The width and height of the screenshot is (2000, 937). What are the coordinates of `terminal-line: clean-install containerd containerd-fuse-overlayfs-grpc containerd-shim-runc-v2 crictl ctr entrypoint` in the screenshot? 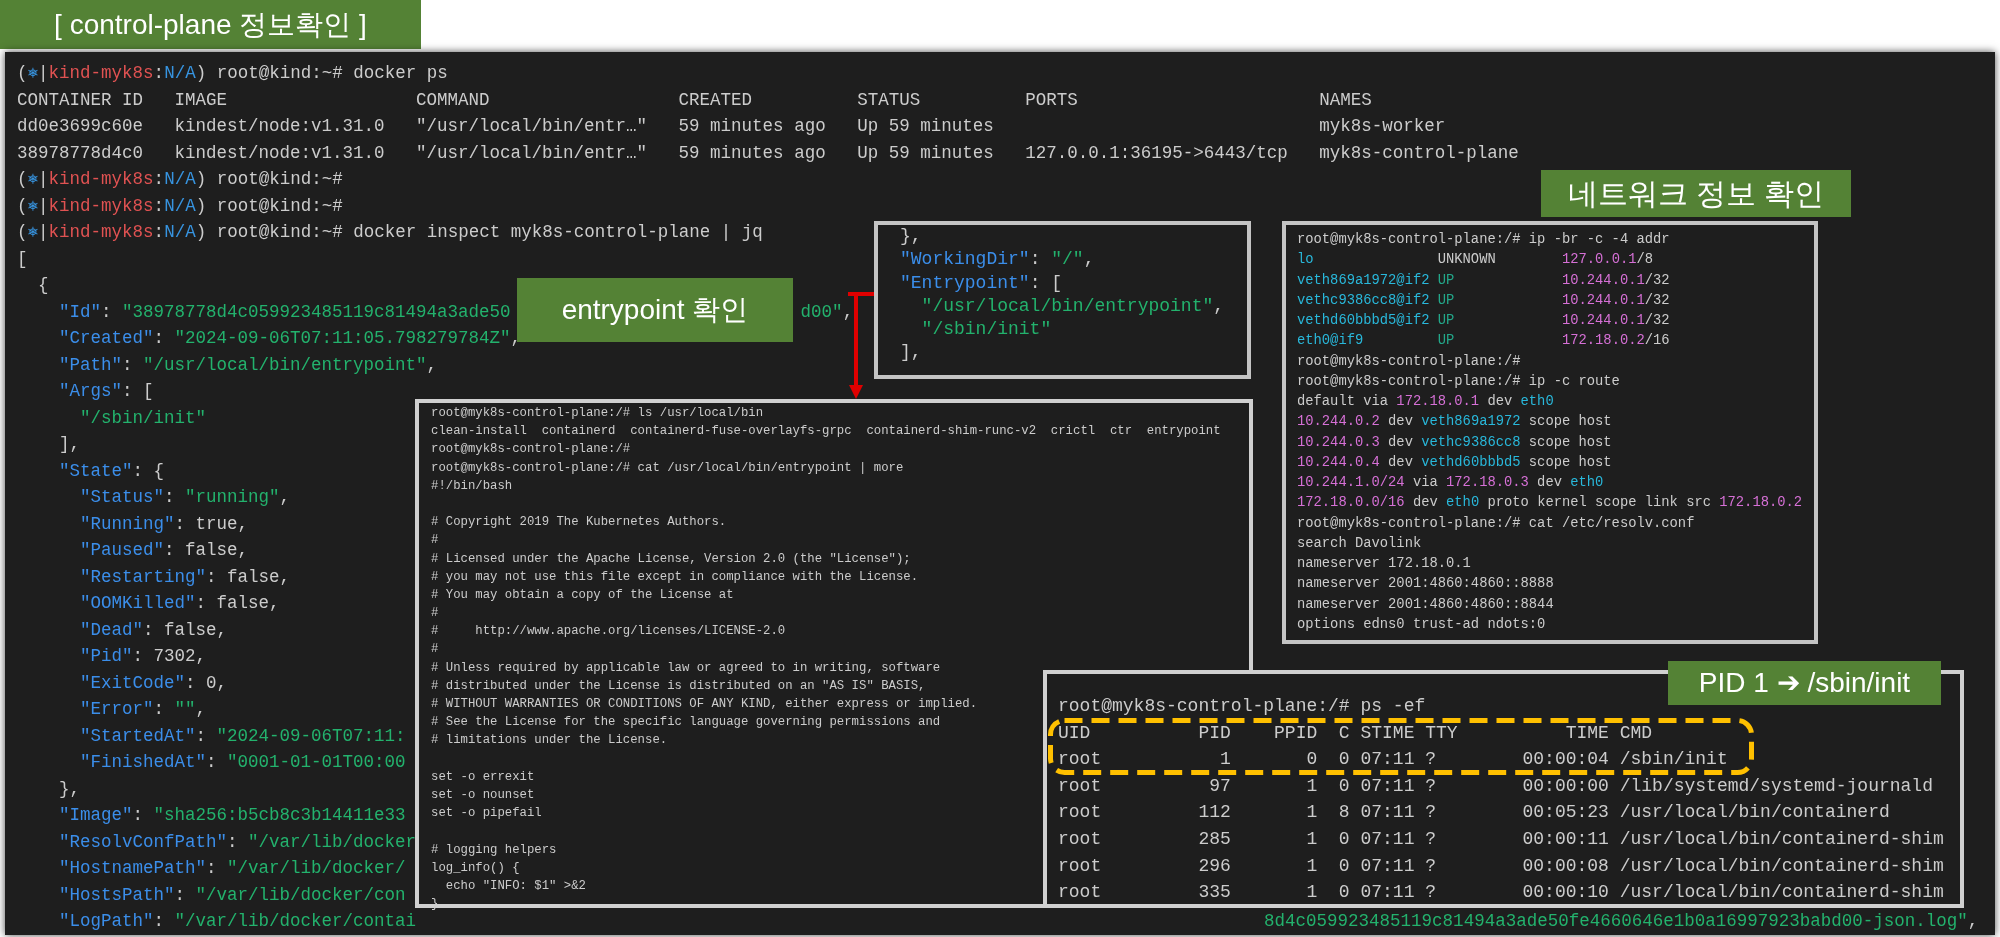 It's located at (826, 431).